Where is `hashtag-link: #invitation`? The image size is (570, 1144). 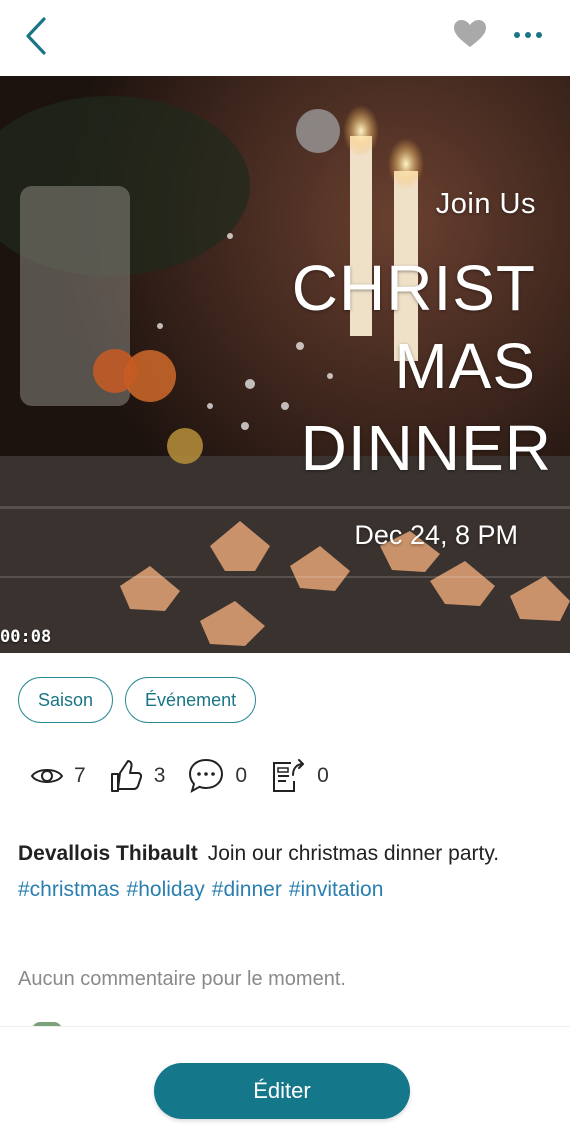 hashtag-link: #invitation is located at coordinates (336, 889).